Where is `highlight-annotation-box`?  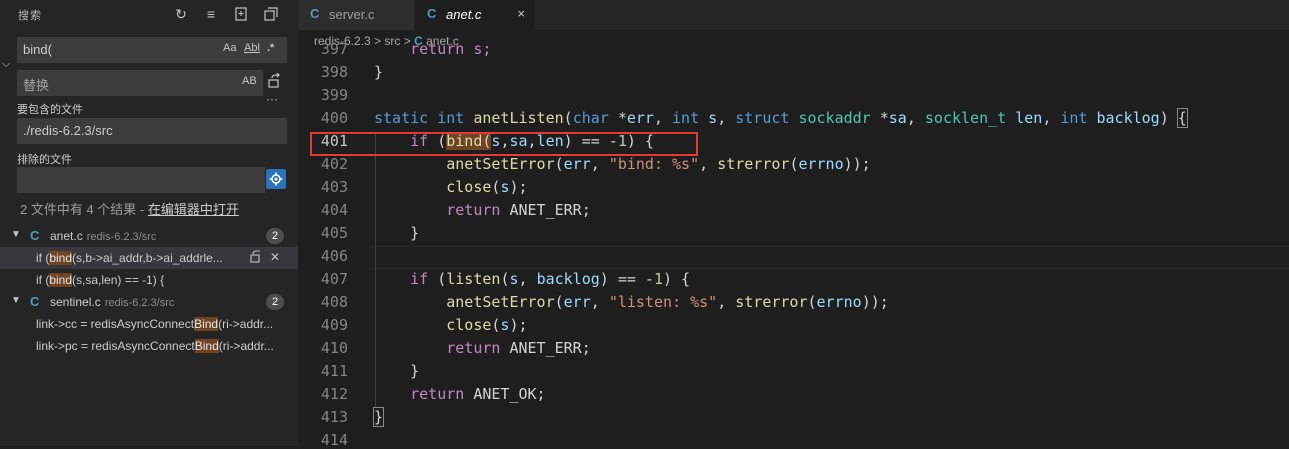 highlight-annotation-box is located at coordinates (504, 144).